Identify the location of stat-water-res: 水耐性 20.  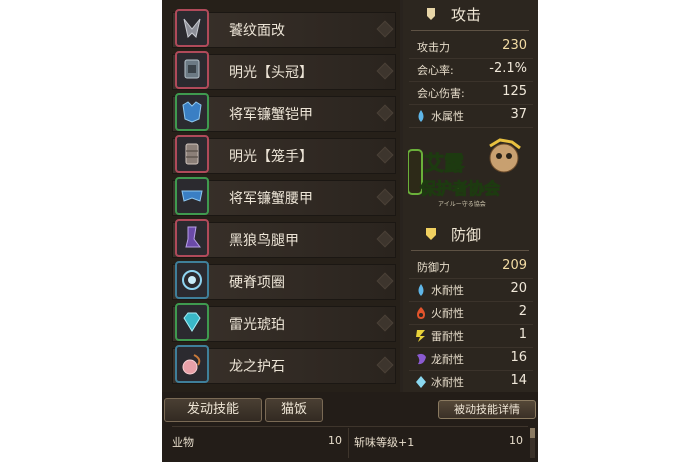
(471, 290).